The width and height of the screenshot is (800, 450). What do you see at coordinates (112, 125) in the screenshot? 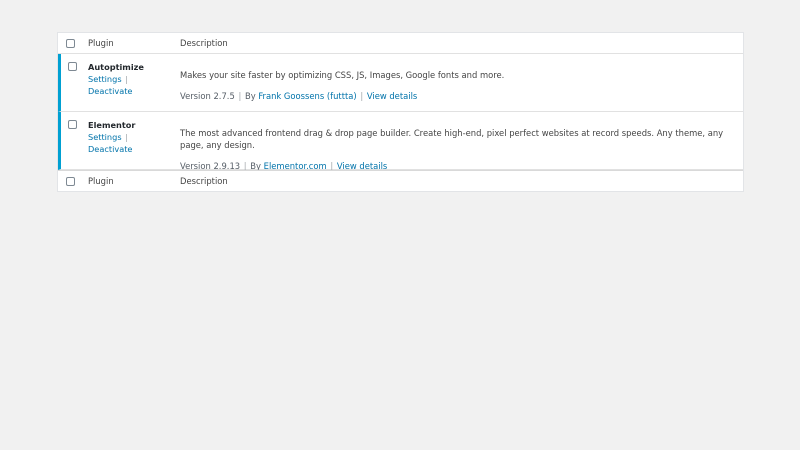
I see `plugin-name: Elementor` at bounding box center [112, 125].